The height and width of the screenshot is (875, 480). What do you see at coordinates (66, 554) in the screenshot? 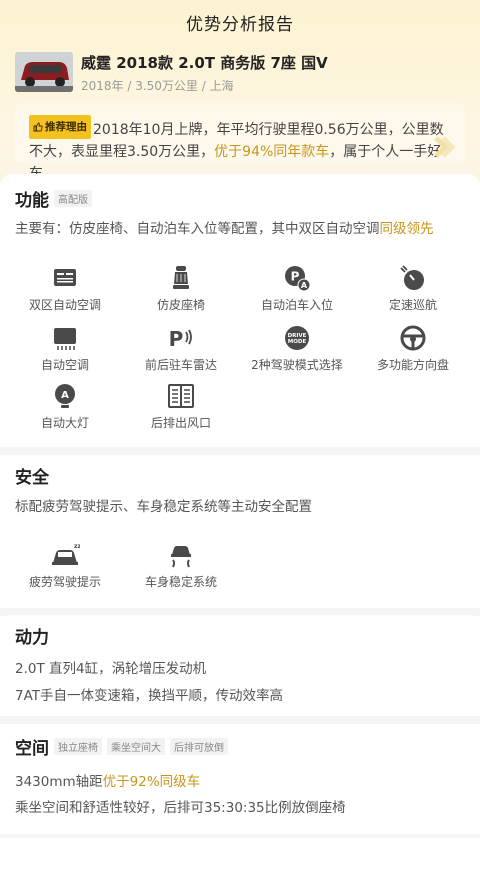
I see `fatigue-alert-icon: zz` at bounding box center [66, 554].